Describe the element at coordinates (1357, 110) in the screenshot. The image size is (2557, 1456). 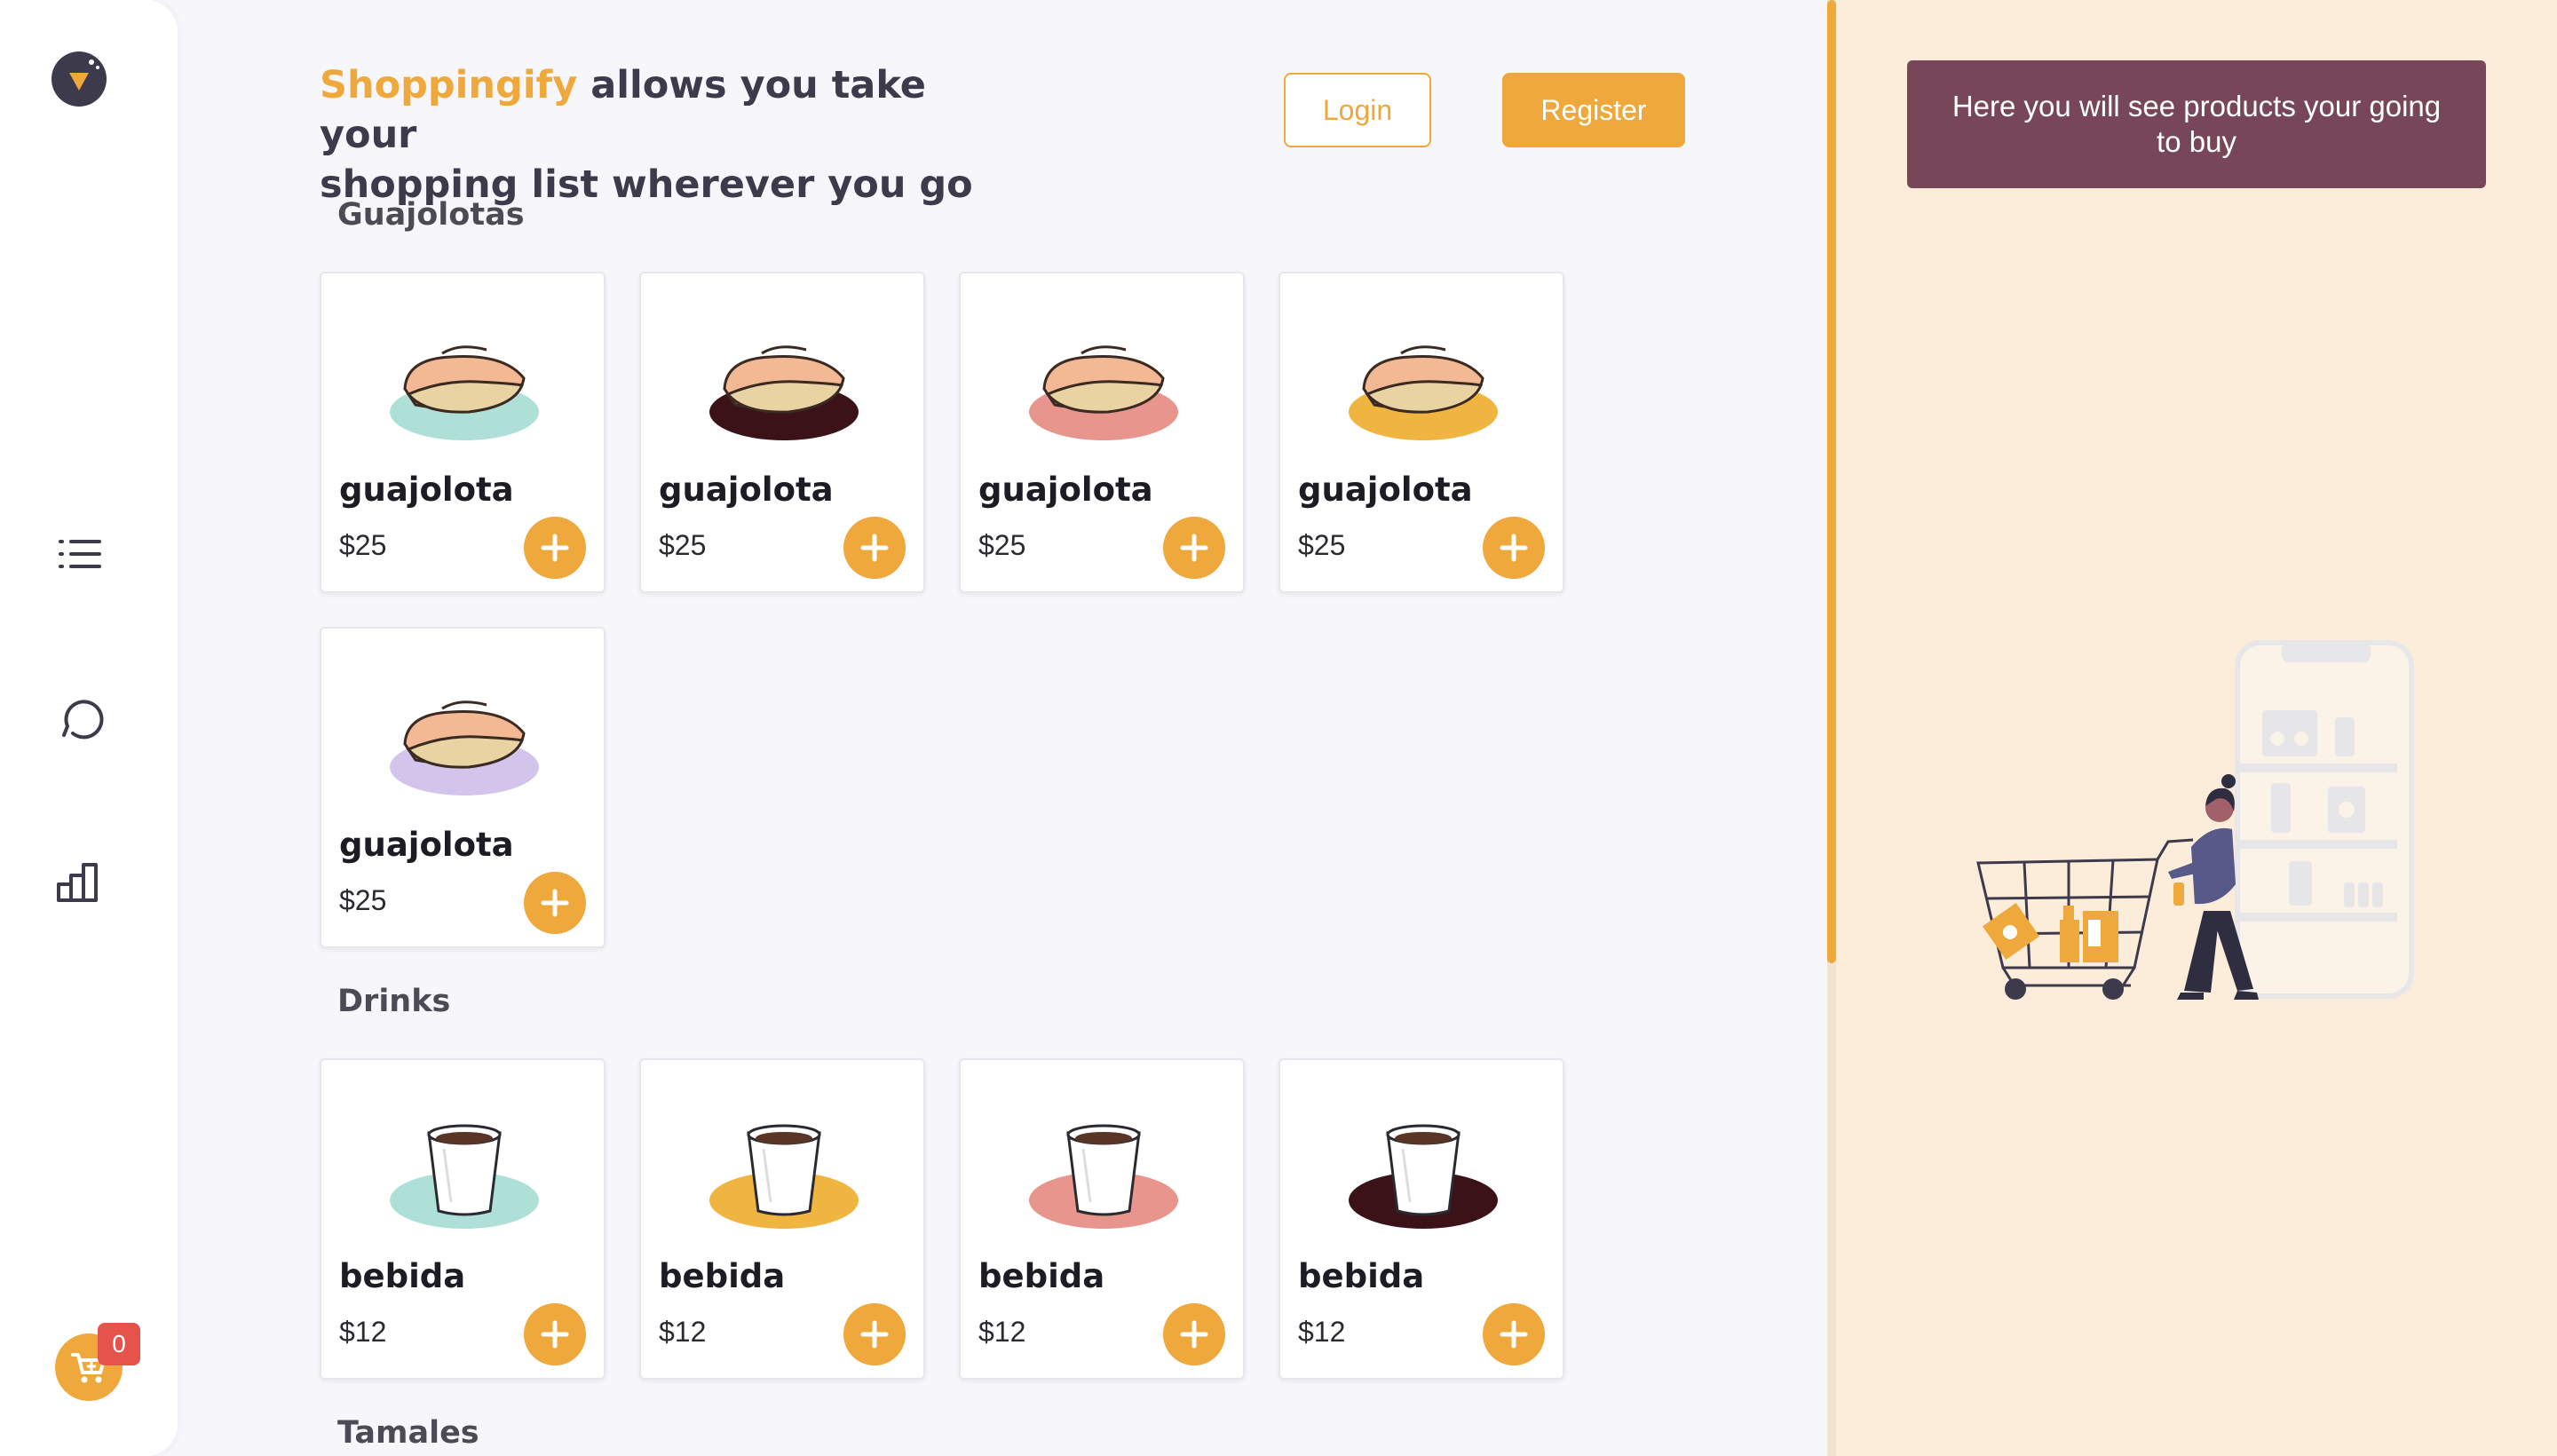
I see `login-button: Login` at that location.